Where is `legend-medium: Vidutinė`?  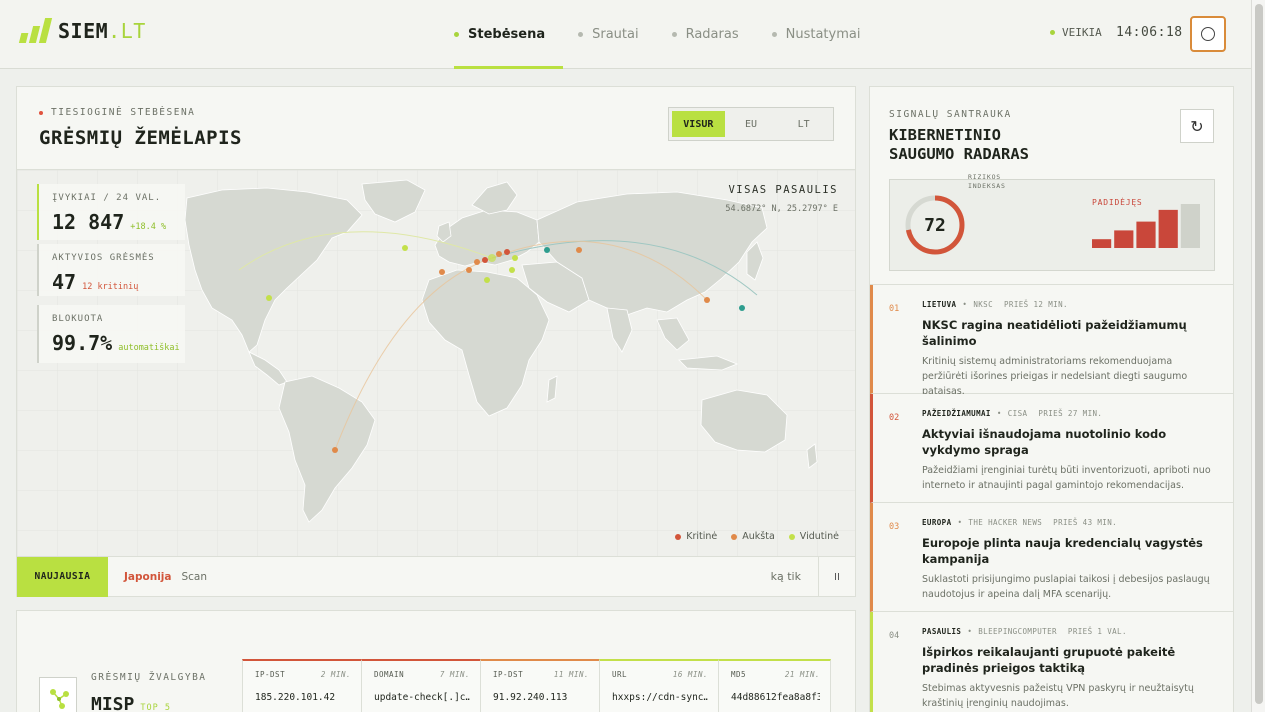
legend-medium: Vidutinė is located at coordinates (813, 536).